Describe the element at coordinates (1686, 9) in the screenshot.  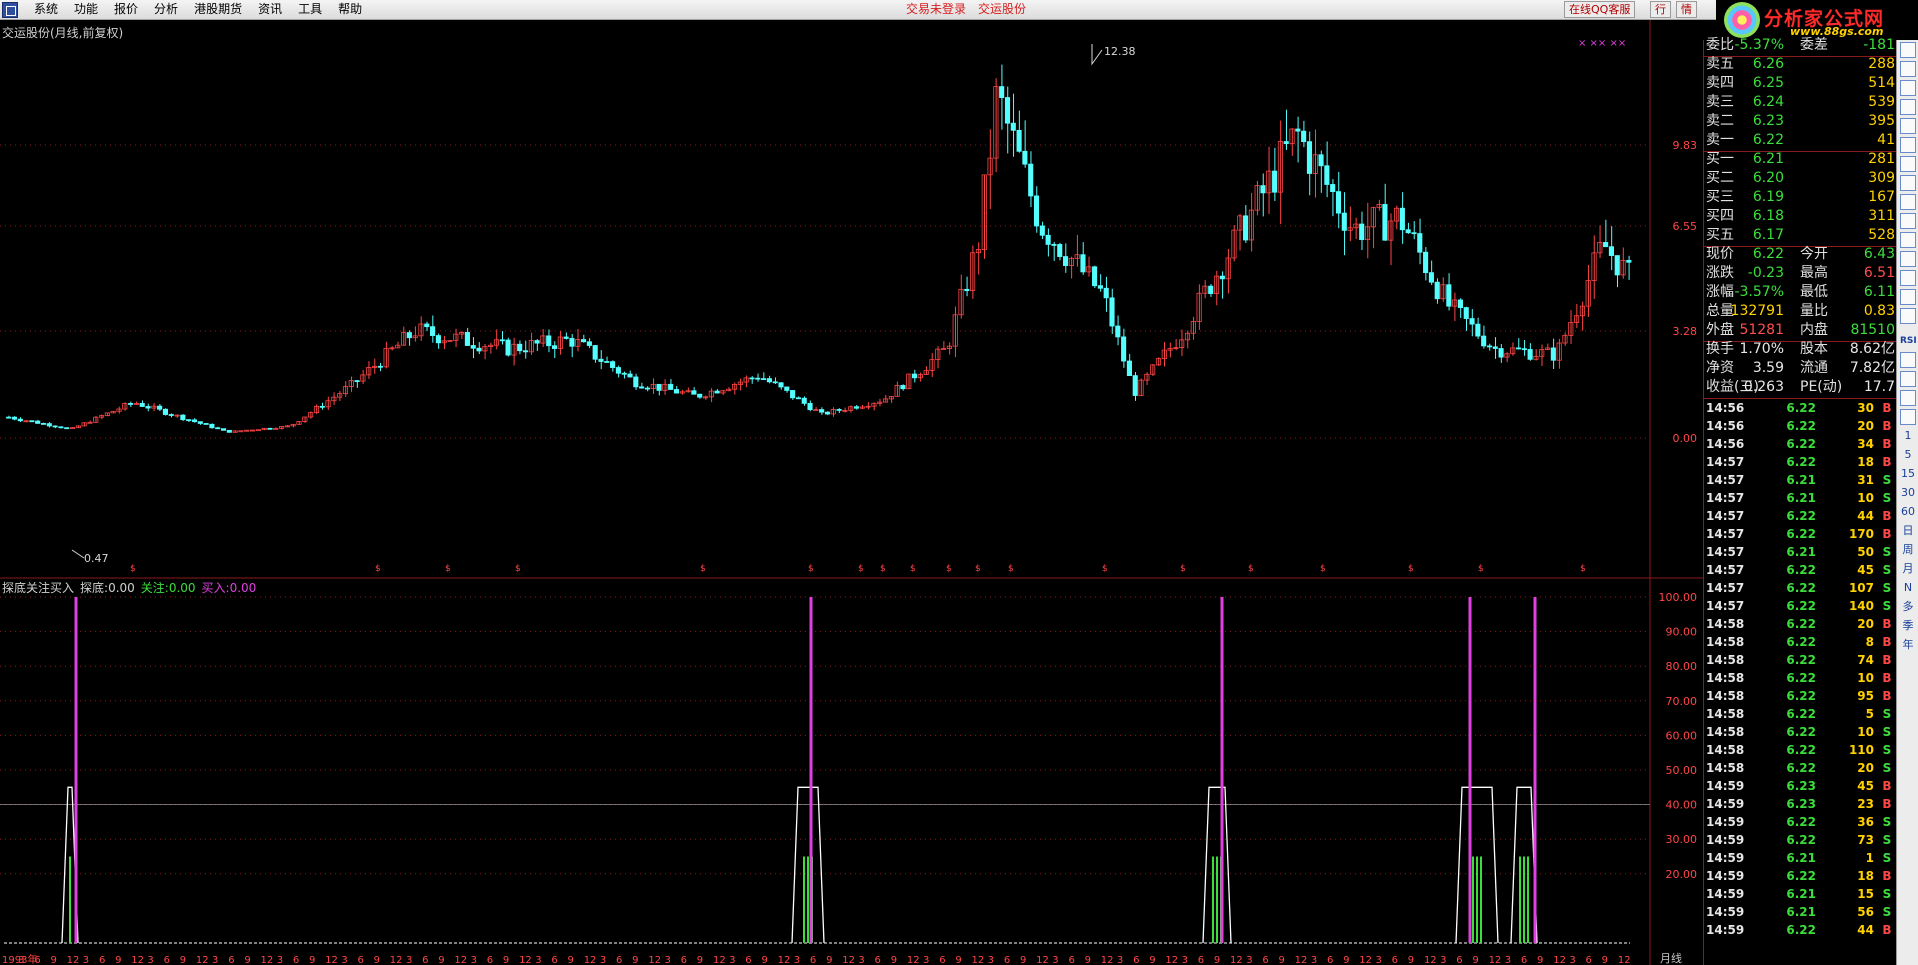
I see `info-button: 情` at that location.